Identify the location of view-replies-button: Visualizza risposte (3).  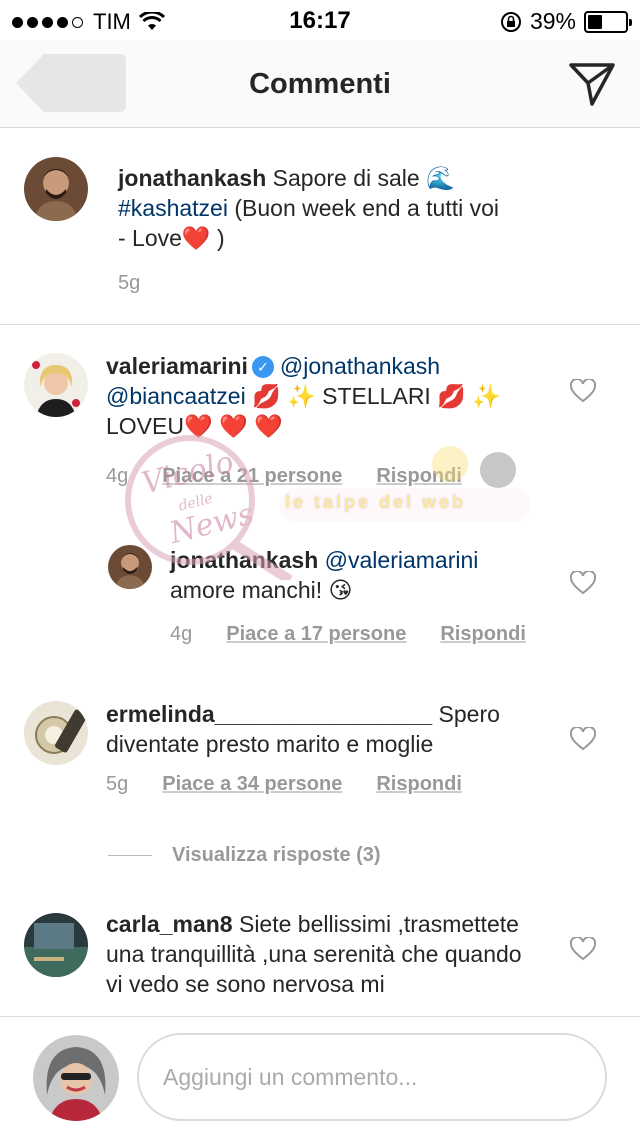
(244, 855).